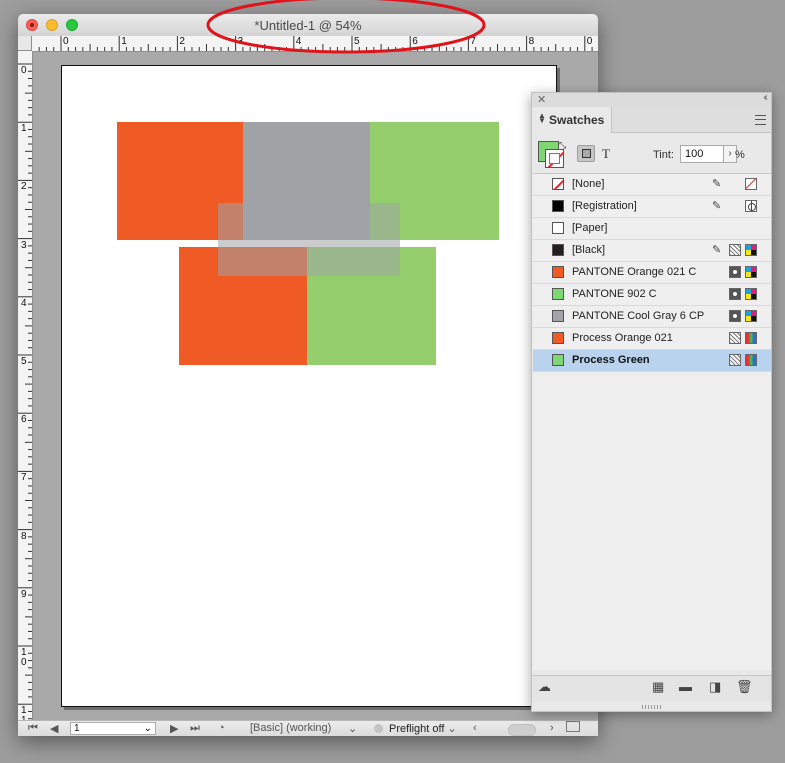 The image size is (785, 763). Describe the element at coordinates (652, 229) in the screenshot. I see `swatch-row: [Paper]` at that location.